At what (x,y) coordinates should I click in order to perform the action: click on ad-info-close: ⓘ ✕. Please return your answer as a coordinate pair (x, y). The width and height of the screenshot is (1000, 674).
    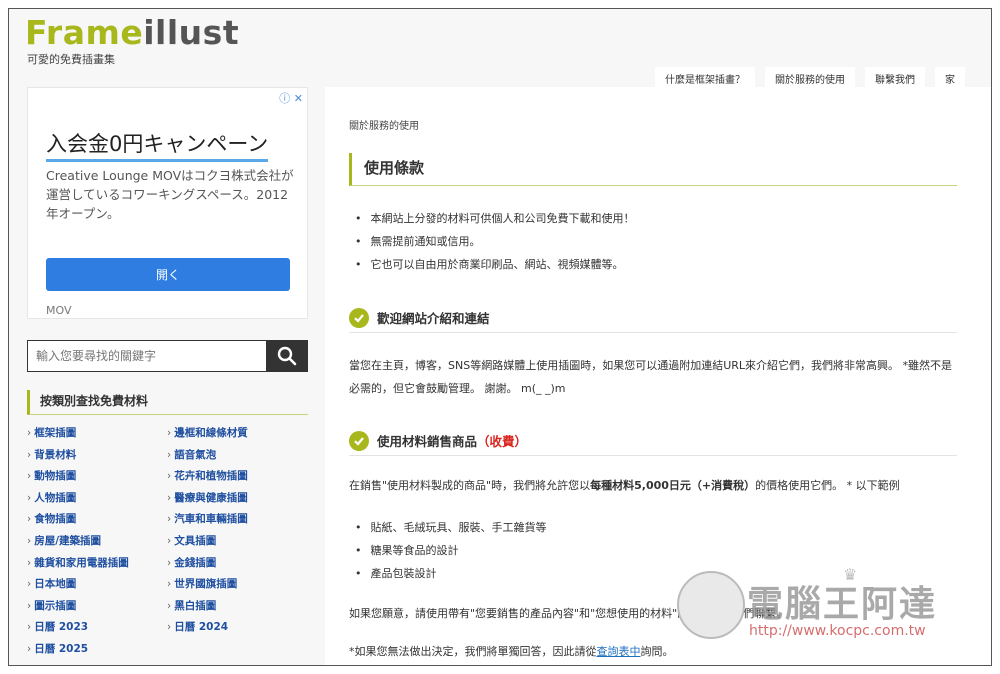
    Looking at the image, I should click on (291, 98).